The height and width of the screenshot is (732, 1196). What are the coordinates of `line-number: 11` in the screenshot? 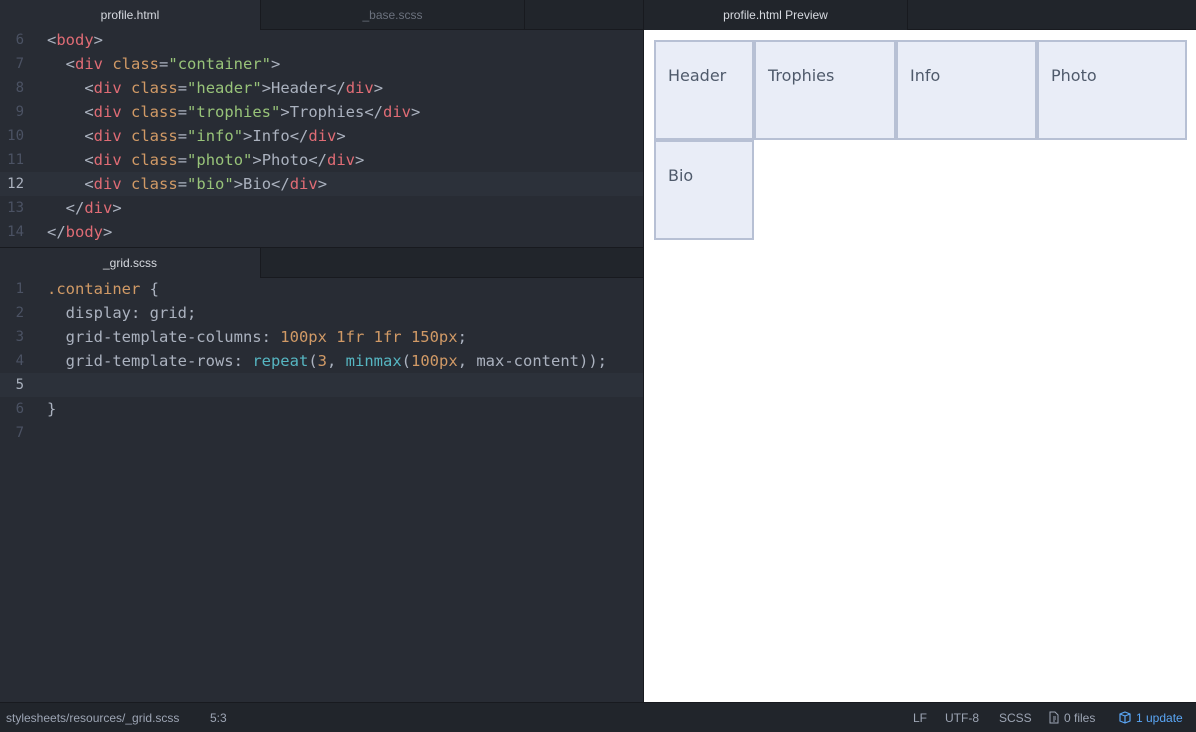 It's located at (15, 160).